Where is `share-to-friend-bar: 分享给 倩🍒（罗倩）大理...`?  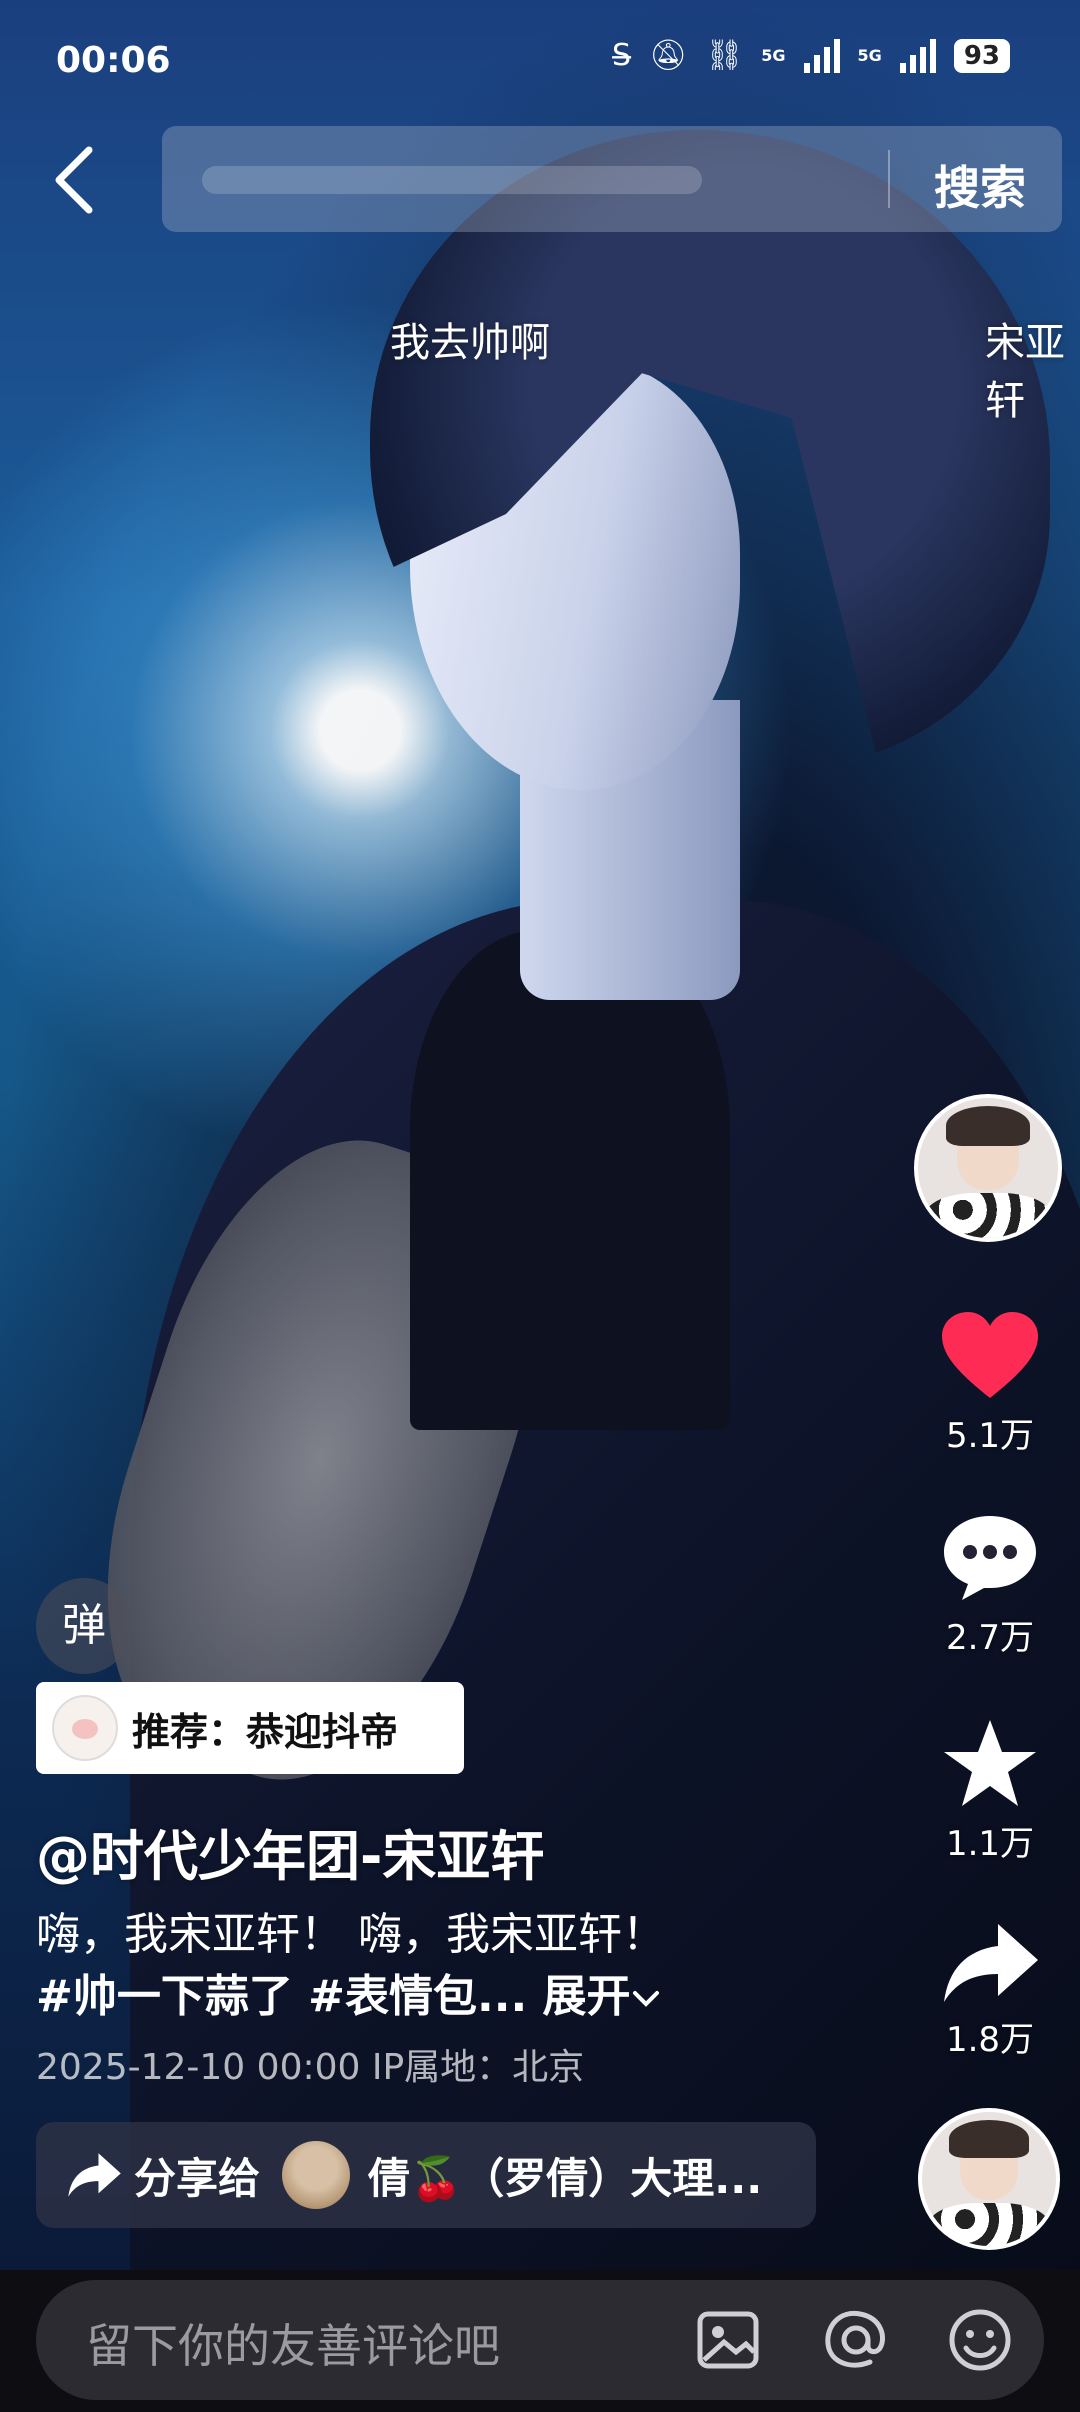
share-to-friend-bar: 分享给 倩🍒（罗倩）大理... is located at coordinates (426, 2175).